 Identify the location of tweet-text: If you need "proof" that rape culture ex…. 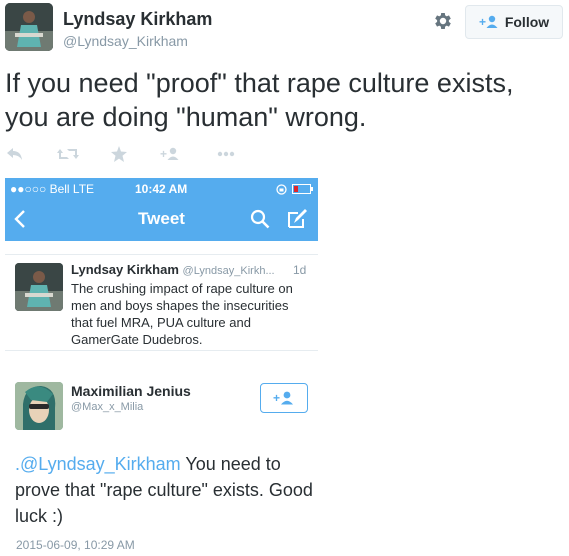
(282, 100).